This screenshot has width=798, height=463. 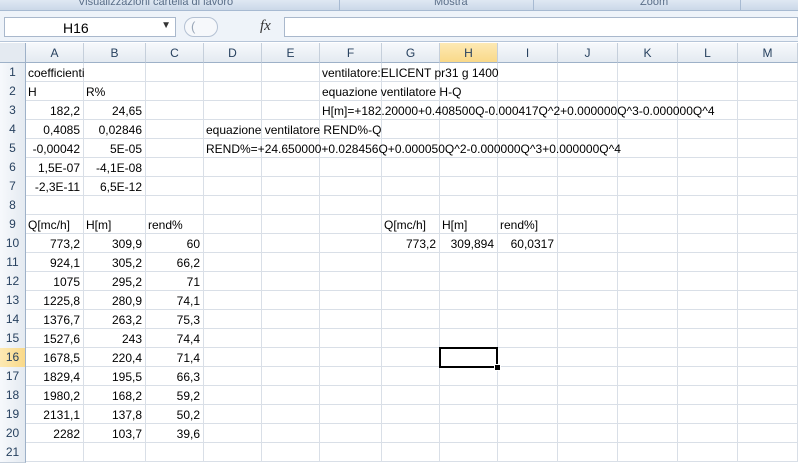 What do you see at coordinates (201, 27) in the screenshot?
I see `expand-formula-handle: (` at bounding box center [201, 27].